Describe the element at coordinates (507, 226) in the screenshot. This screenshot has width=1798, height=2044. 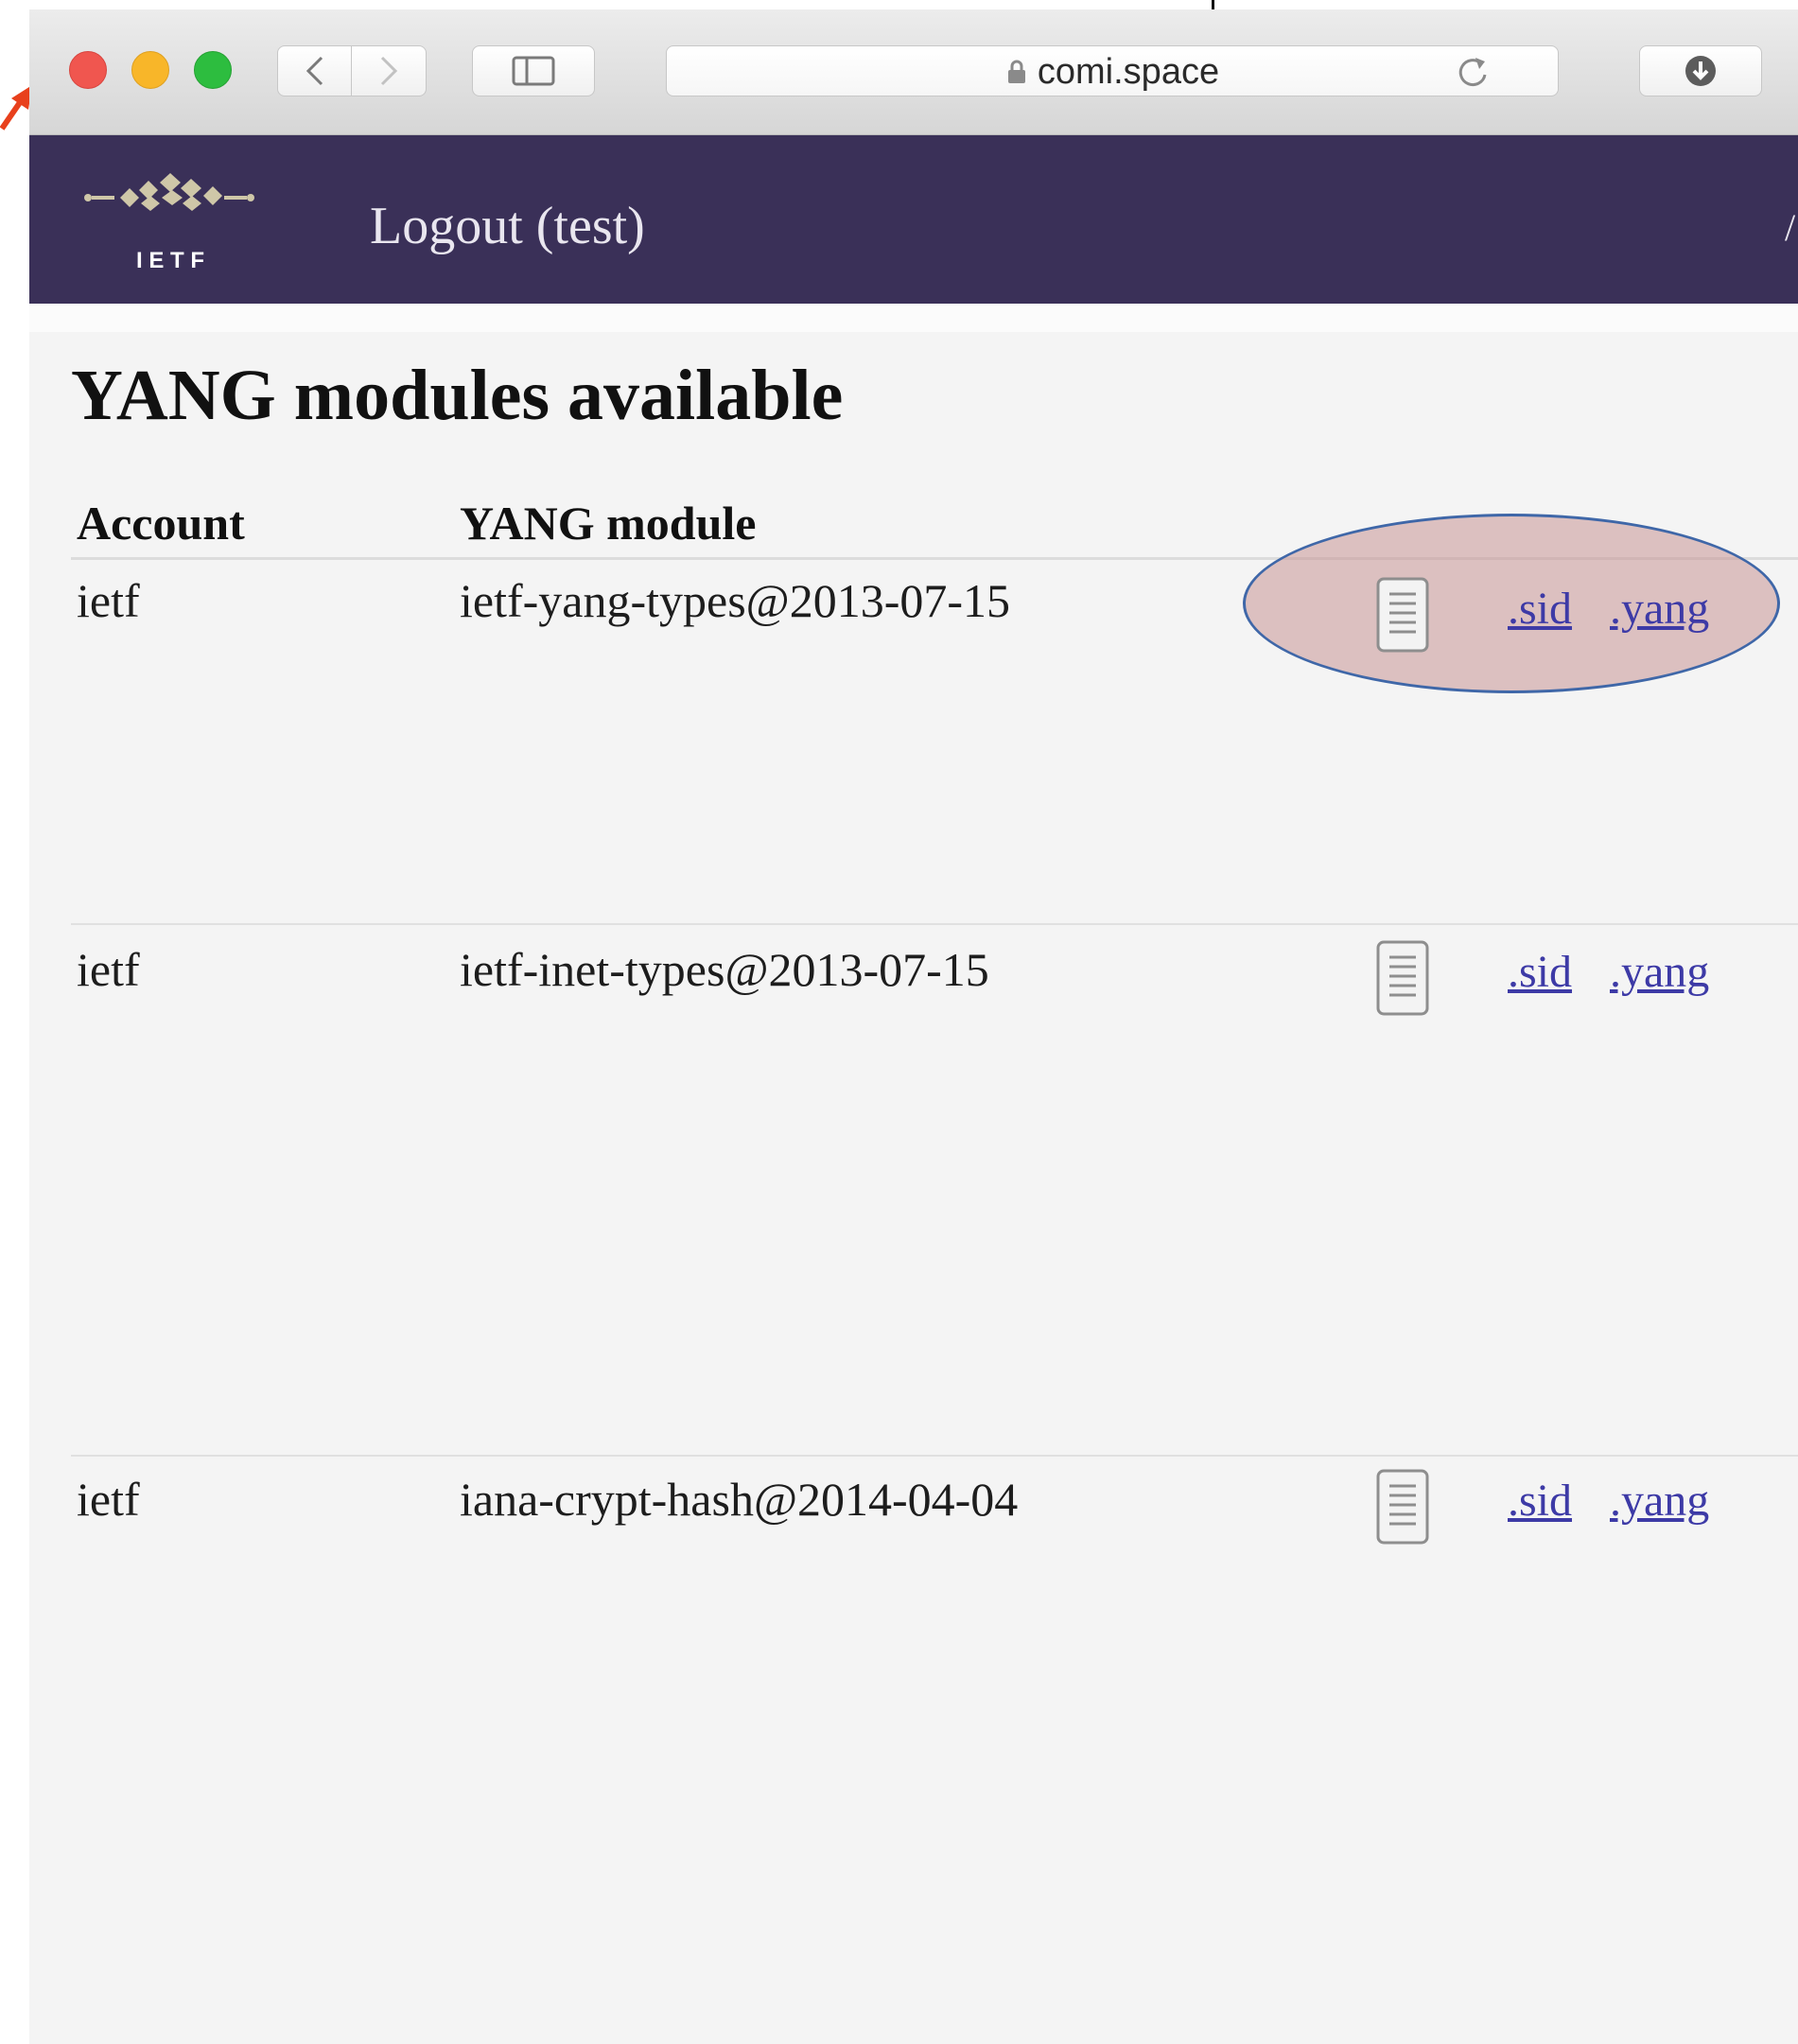
I see `logout-link: Logout (test)` at that location.